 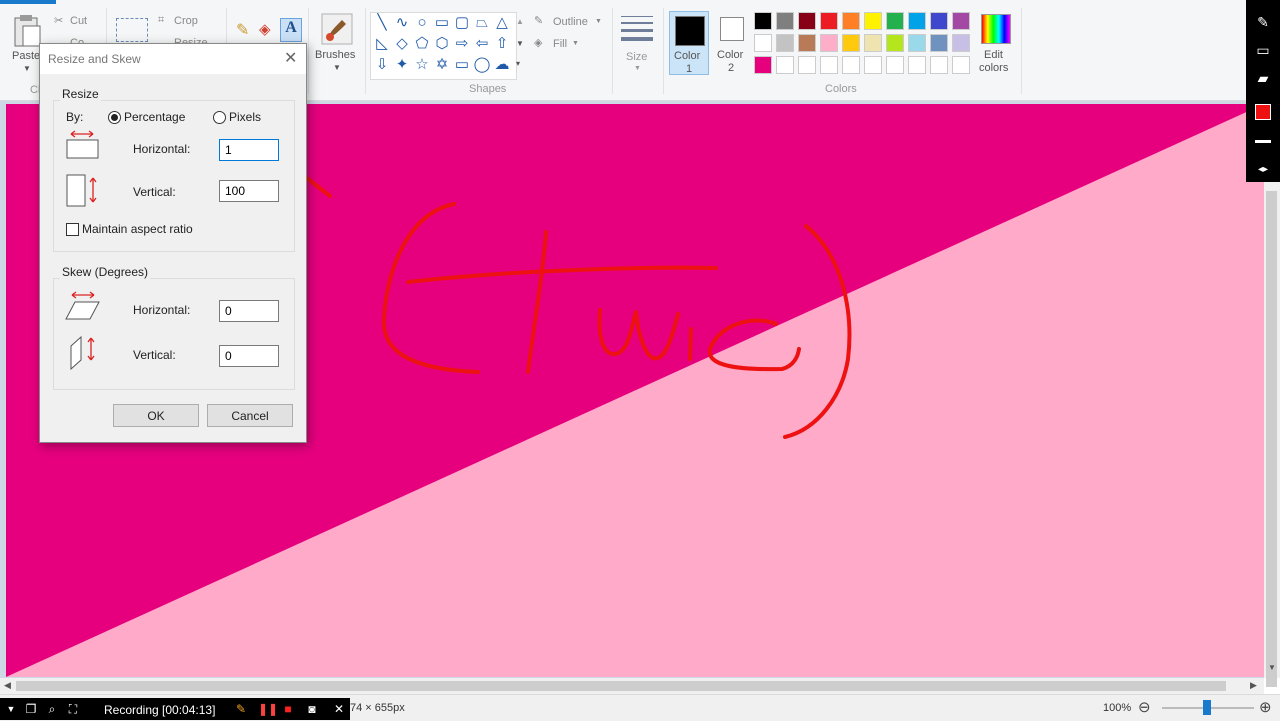 What do you see at coordinates (482, 65) in the screenshot?
I see `callout-oval-shape-icon: ◯` at bounding box center [482, 65].